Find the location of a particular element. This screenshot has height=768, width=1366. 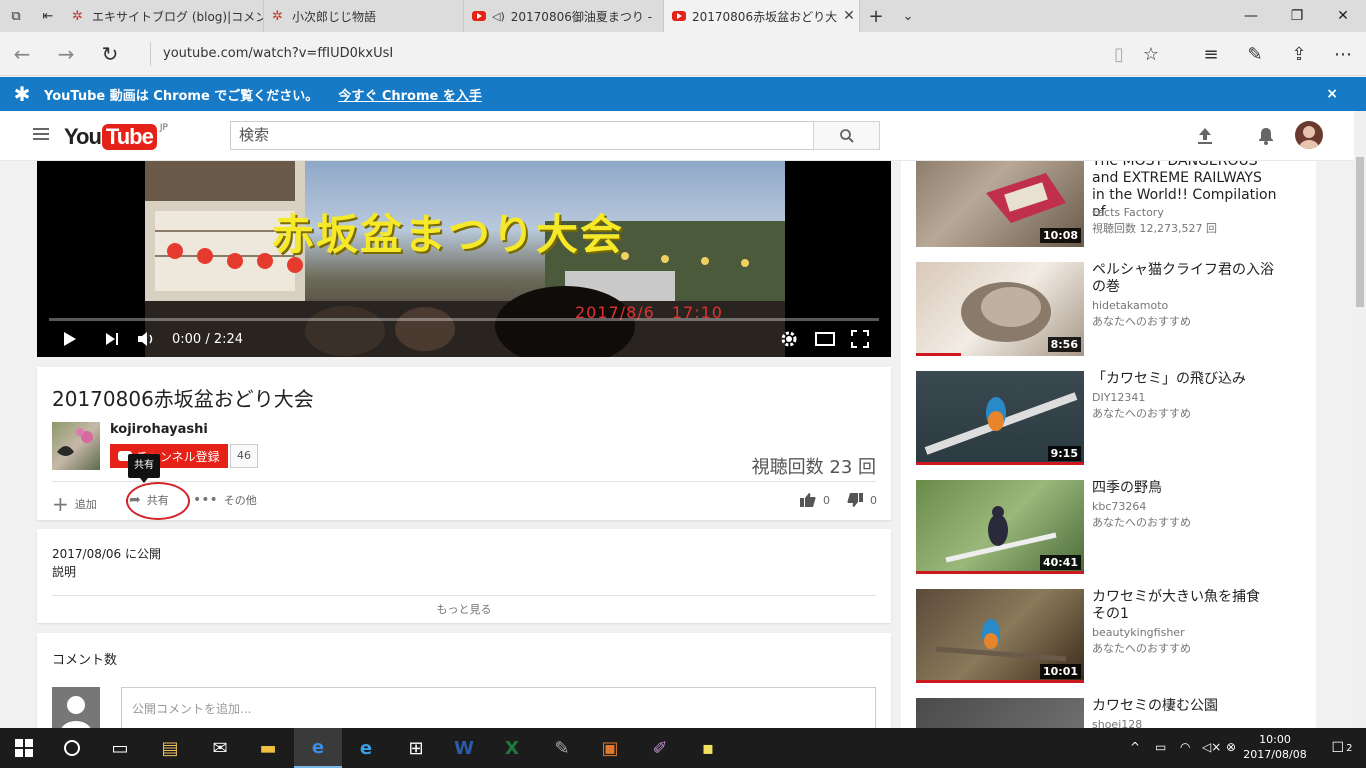

browser-tab: ✲ 小次郎じじ物語 is located at coordinates (364, 16).